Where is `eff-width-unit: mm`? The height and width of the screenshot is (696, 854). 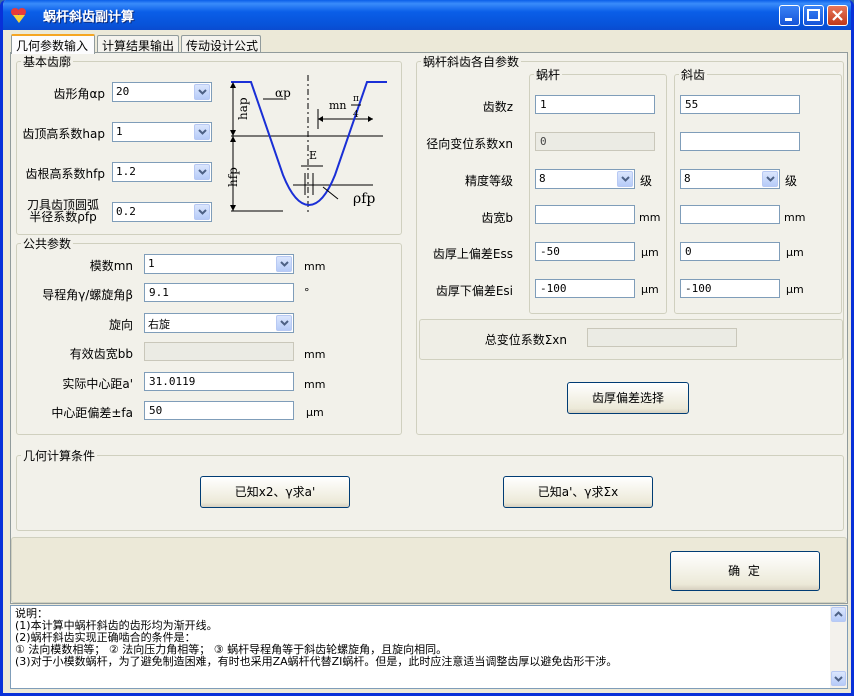
eff-width-unit: mm is located at coordinates (315, 354).